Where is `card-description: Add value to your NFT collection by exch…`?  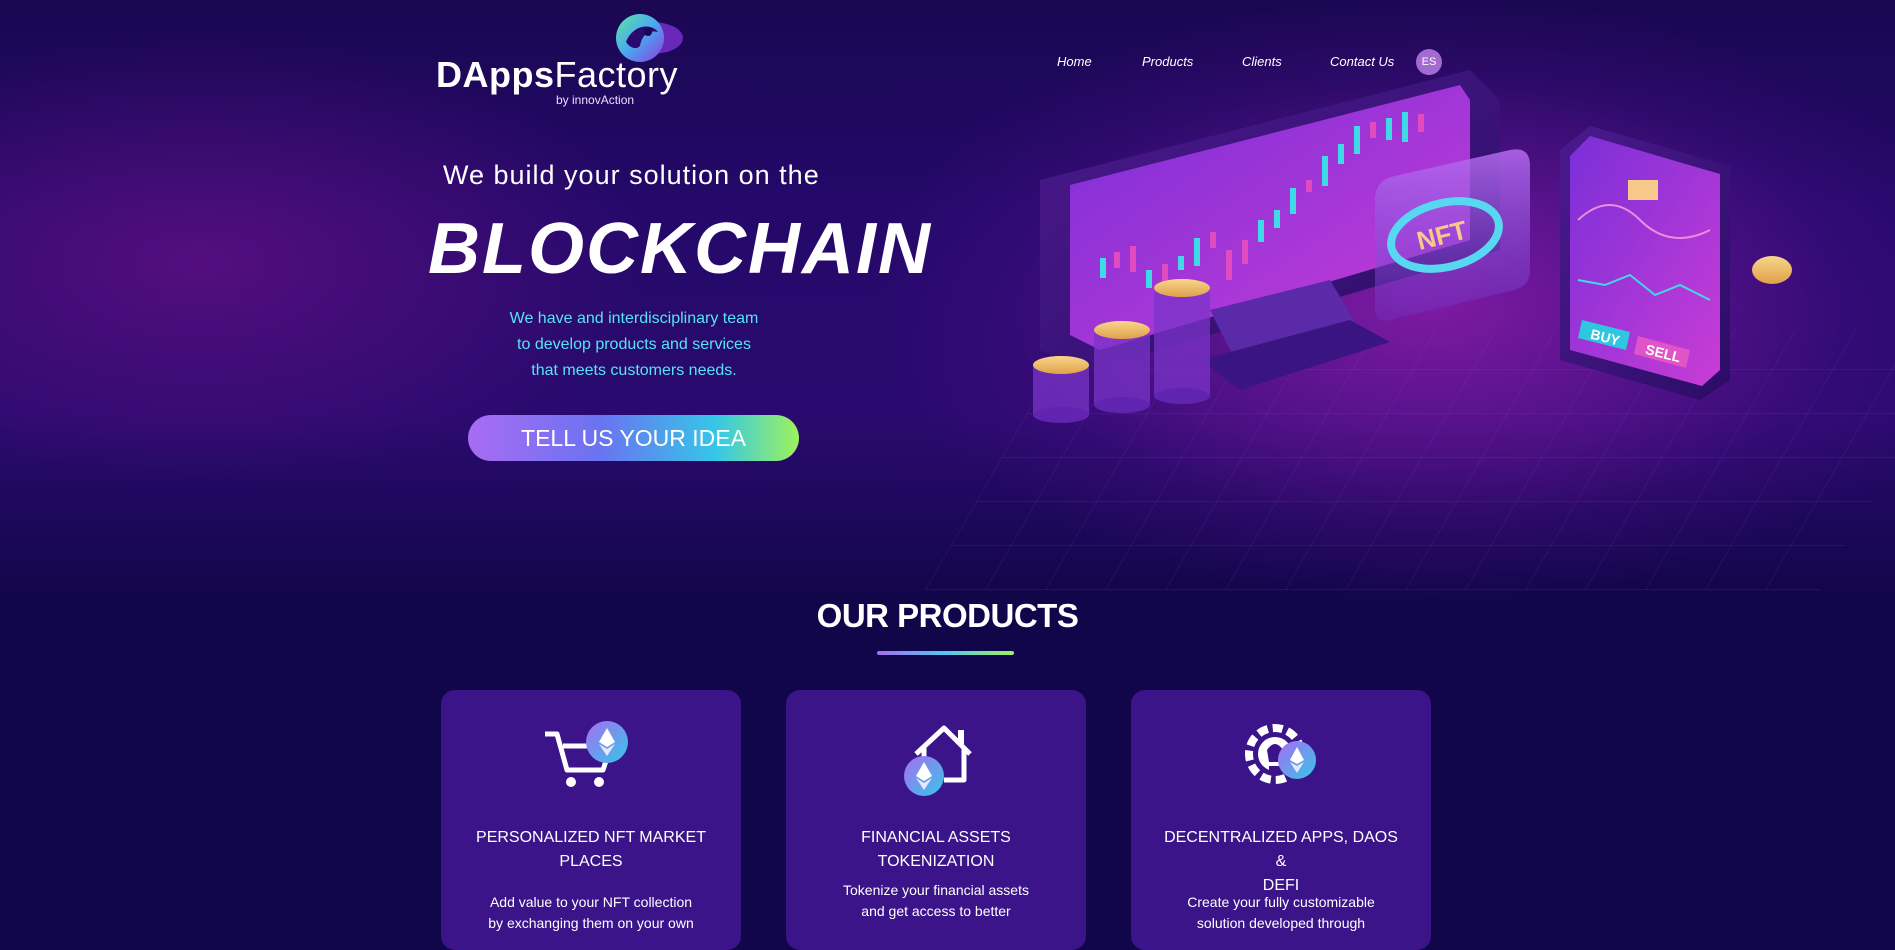
card-description: Add value to your NFT collection by exch… is located at coordinates (591, 913).